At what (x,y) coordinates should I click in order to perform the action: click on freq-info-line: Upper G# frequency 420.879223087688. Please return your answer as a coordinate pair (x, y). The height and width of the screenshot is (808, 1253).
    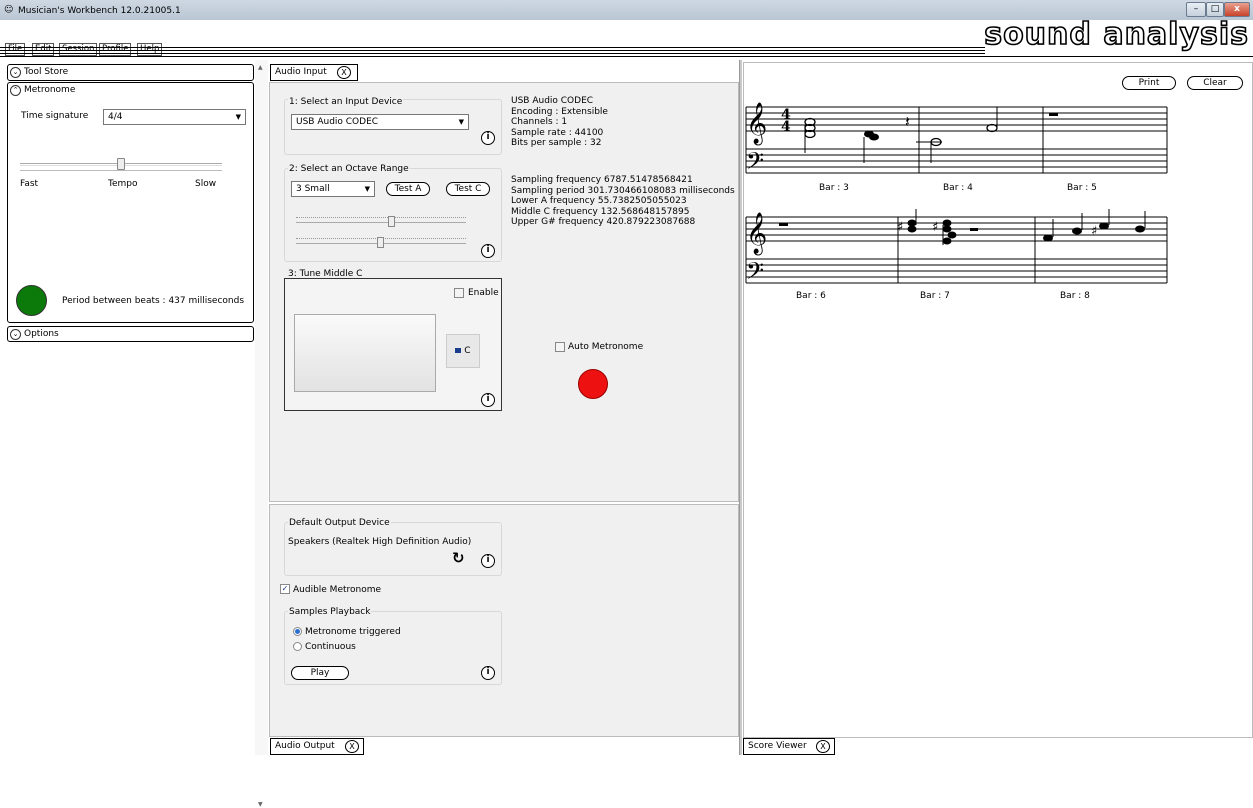
    Looking at the image, I should click on (603, 222).